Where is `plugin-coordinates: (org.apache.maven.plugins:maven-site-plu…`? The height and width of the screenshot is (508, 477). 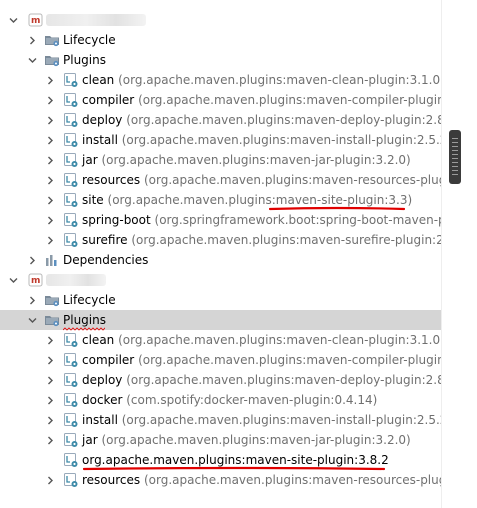 plugin-coordinates: (org.apache.maven.plugins:maven-site-plu… is located at coordinates (260, 200).